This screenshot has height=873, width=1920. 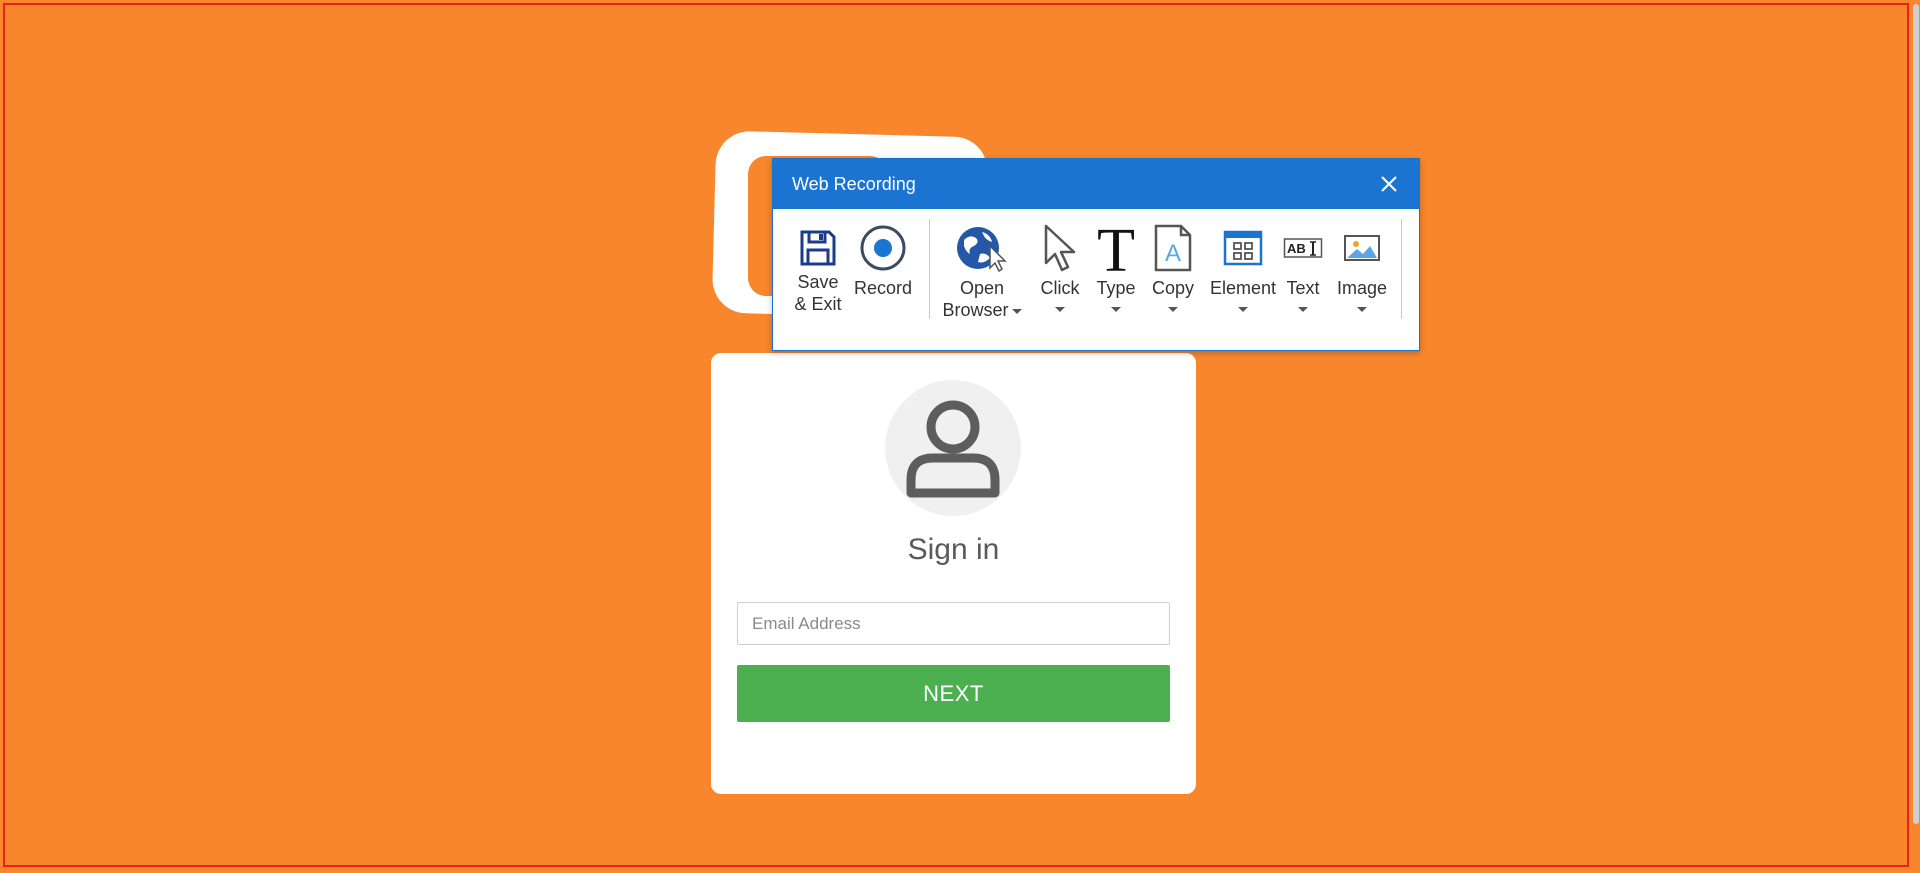 I want to click on copy-label: Copy, so click(x=1173, y=288).